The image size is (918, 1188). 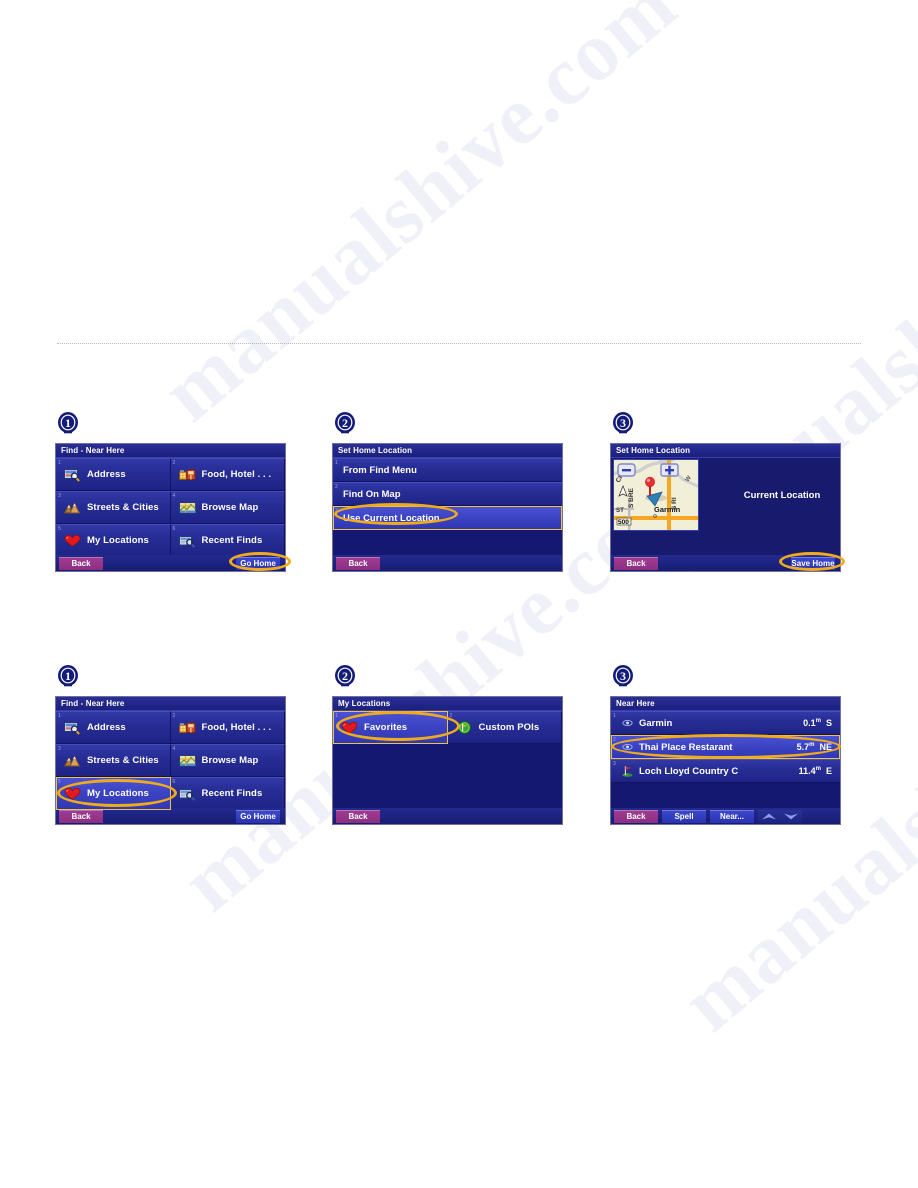 What do you see at coordinates (686, 747) in the screenshot?
I see `result-label: Thai Place Restarant` at bounding box center [686, 747].